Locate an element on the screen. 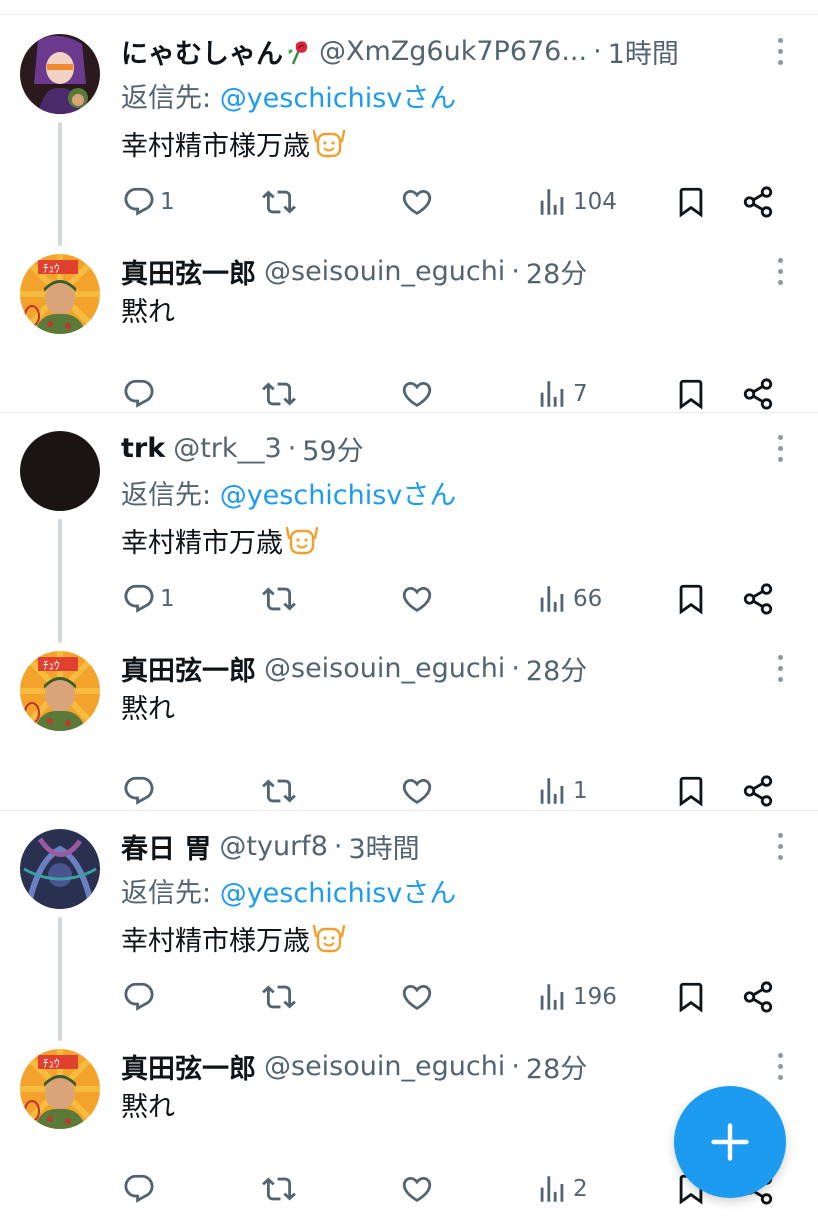 The width and height of the screenshot is (818, 1229). display-name: にゃむしゃん is located at coordinates (202, 51).